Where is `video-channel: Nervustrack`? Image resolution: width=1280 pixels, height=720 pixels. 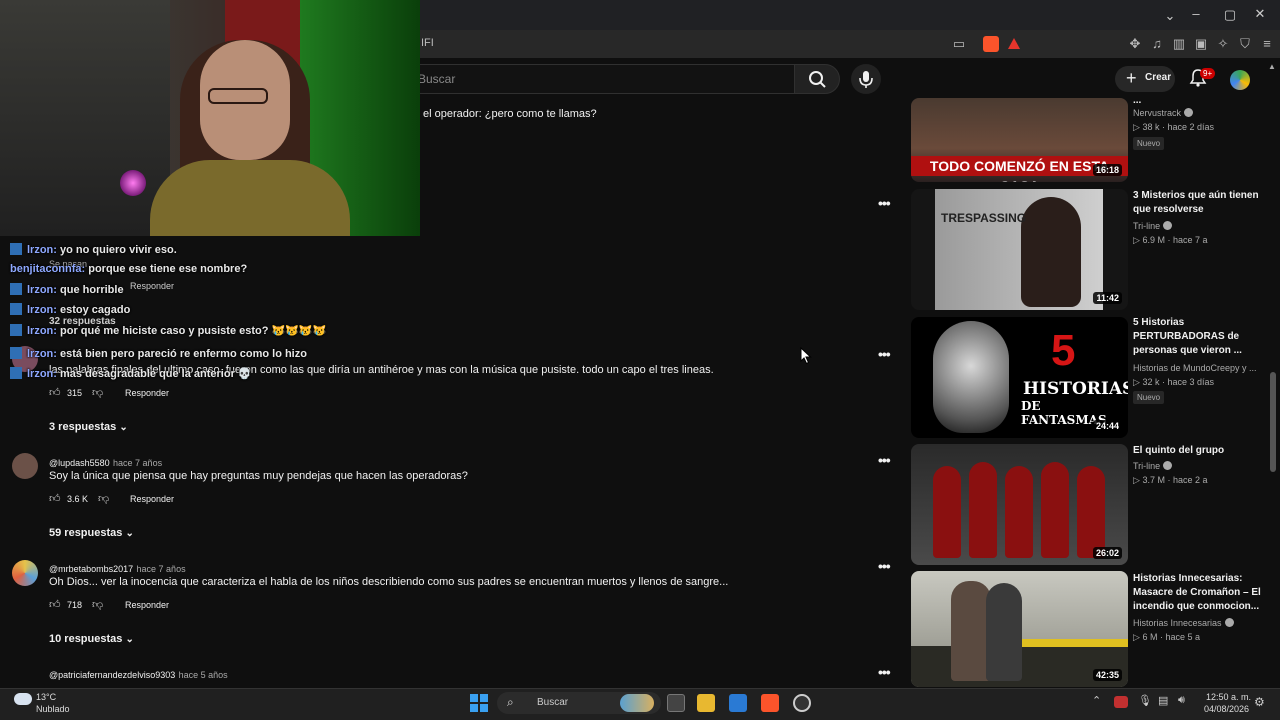
video-channel: Nervustrack is located at coordinates (1163, 113).